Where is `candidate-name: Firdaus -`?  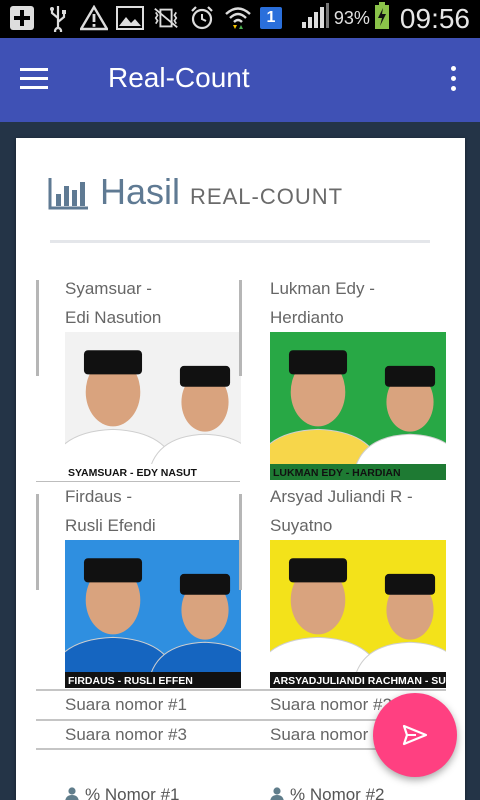 candidate-name: Firdaus - is located at coordinates (99, 496).